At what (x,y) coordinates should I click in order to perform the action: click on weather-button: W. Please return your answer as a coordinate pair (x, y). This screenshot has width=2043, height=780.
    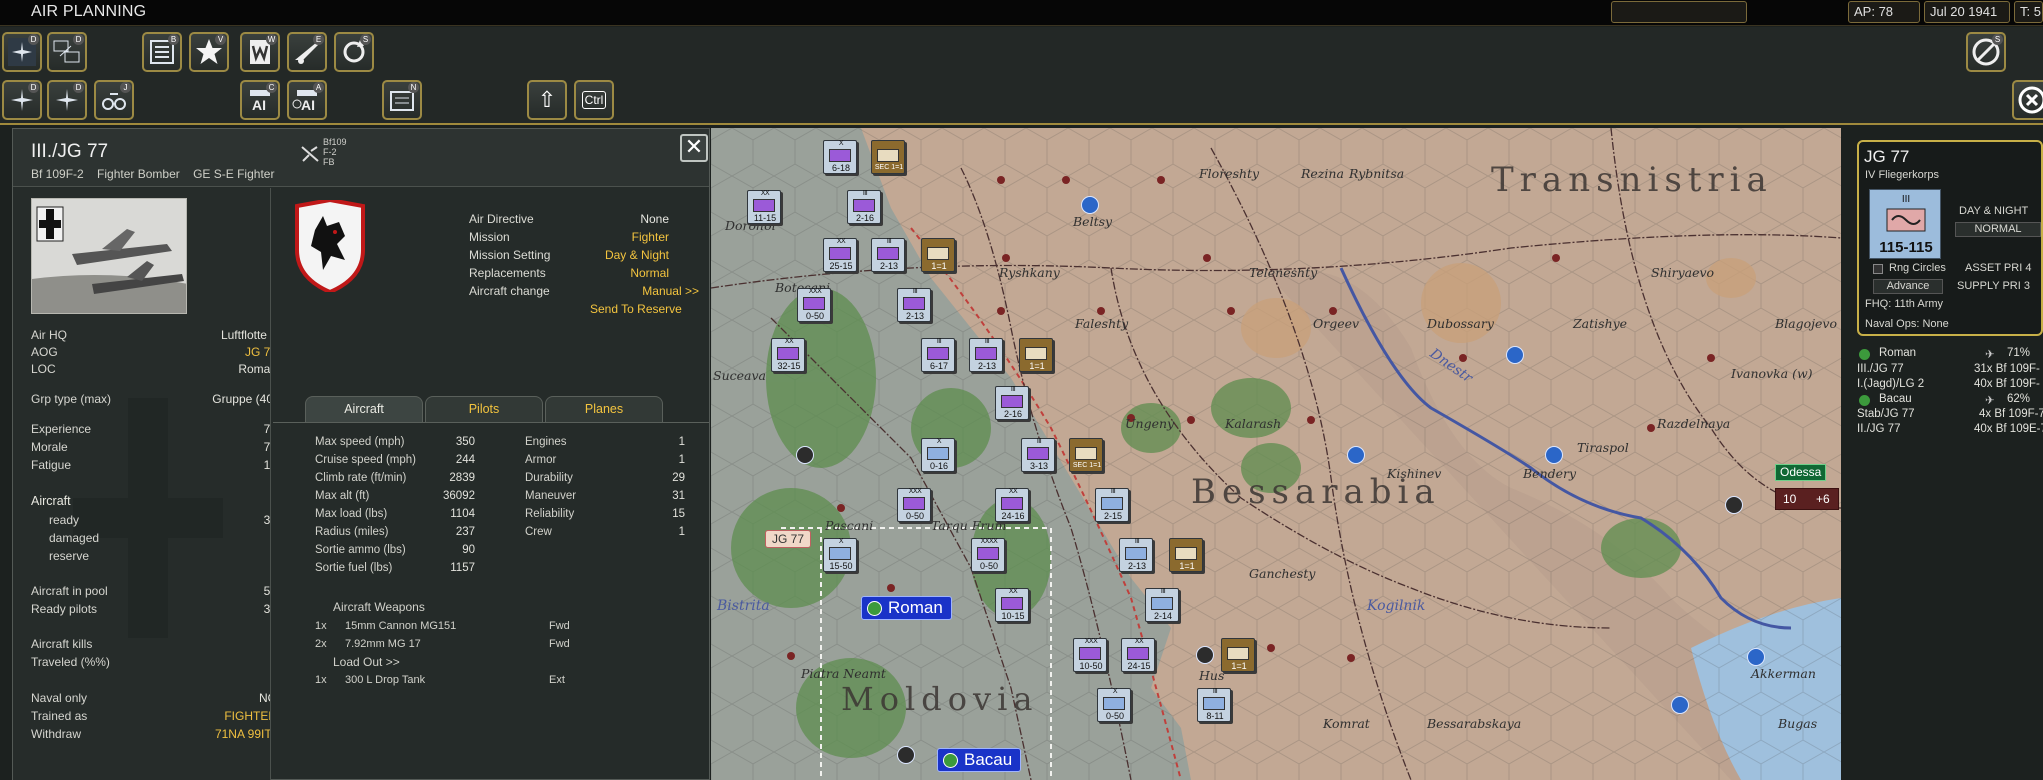
    Looking at the image, I should click on (260, 52).